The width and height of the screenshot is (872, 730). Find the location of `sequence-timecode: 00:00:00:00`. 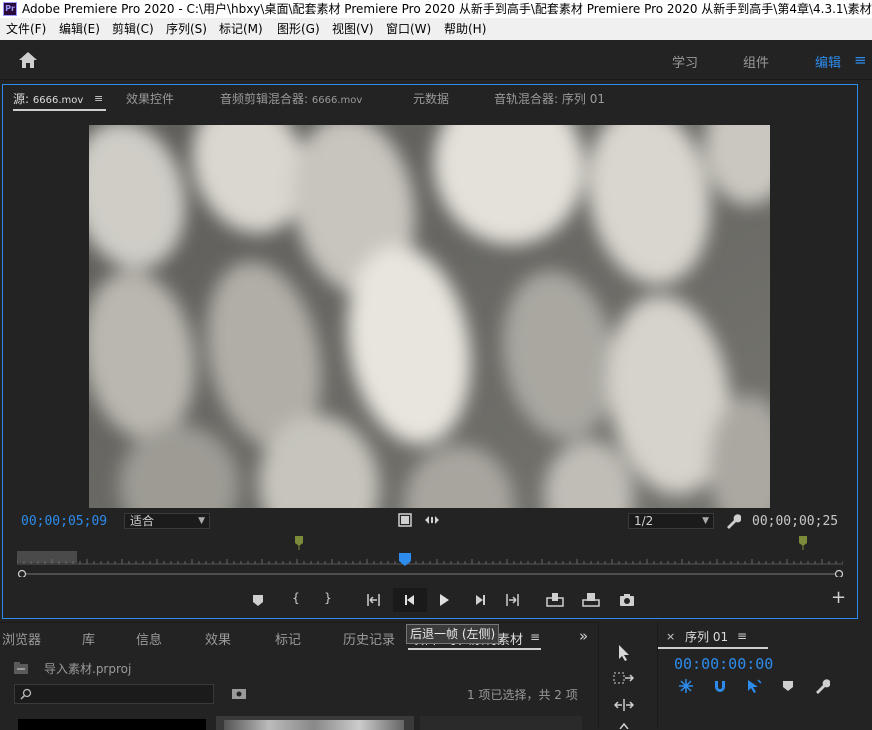

sequence-timecode: 00:00:00:00 is located at coordinates (723, 664).